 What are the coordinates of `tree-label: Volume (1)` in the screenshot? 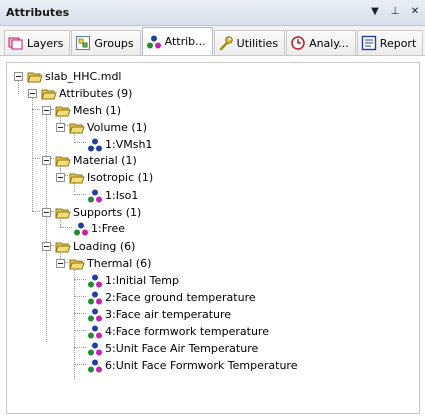 It's located at (117, 127).